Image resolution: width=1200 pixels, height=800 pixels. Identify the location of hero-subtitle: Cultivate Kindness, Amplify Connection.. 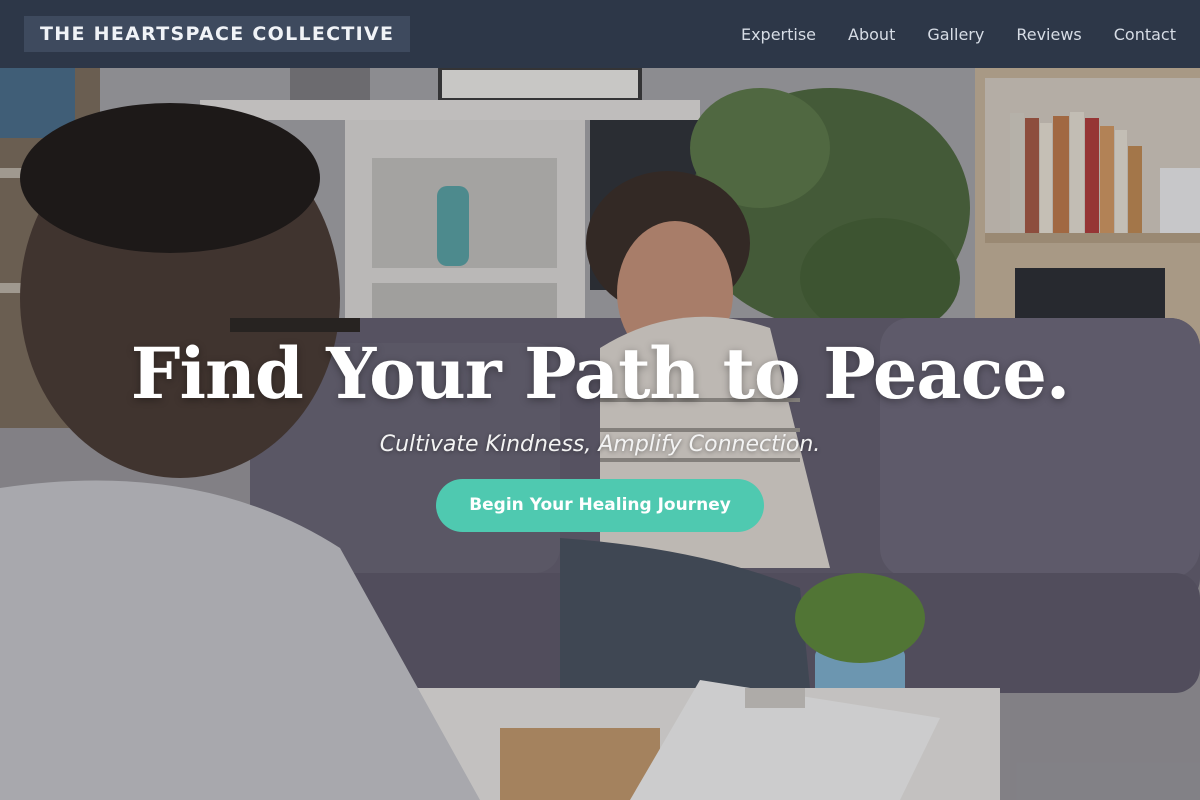
(600, 444).